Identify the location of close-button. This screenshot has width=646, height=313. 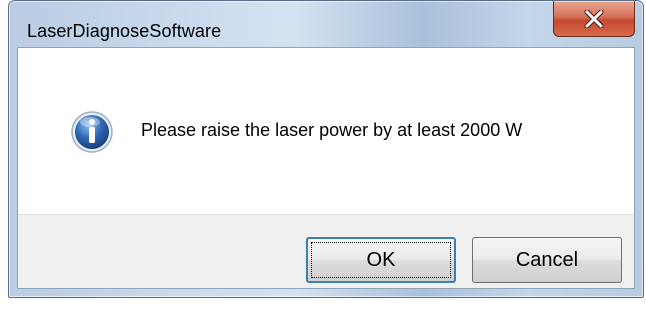
(594, 19).